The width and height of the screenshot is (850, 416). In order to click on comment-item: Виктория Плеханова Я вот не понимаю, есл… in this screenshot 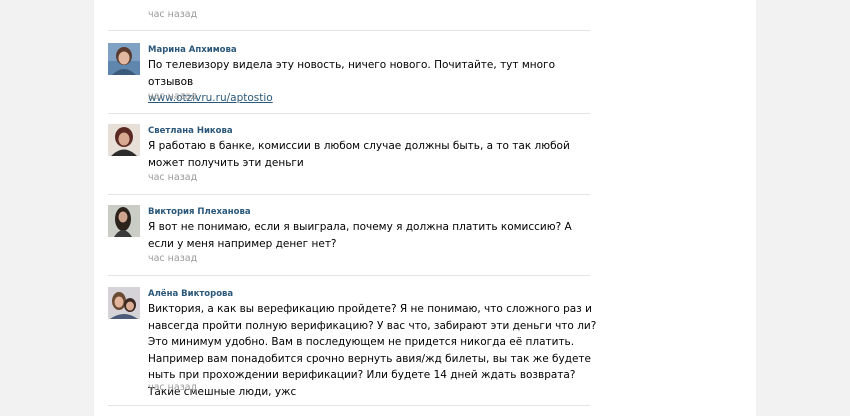, I will do `click(395, 245)`.